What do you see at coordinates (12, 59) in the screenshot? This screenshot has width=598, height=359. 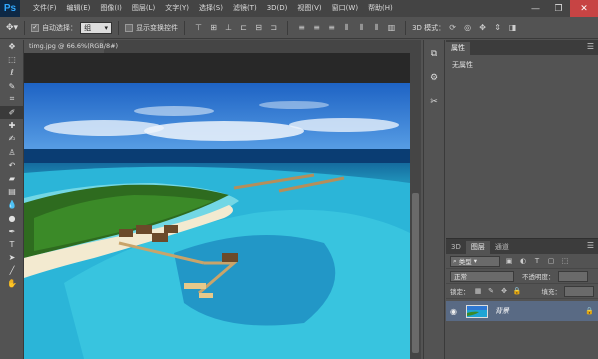 I see `marquee-tool-icon: ⬚` at bounding box center [12, 59].